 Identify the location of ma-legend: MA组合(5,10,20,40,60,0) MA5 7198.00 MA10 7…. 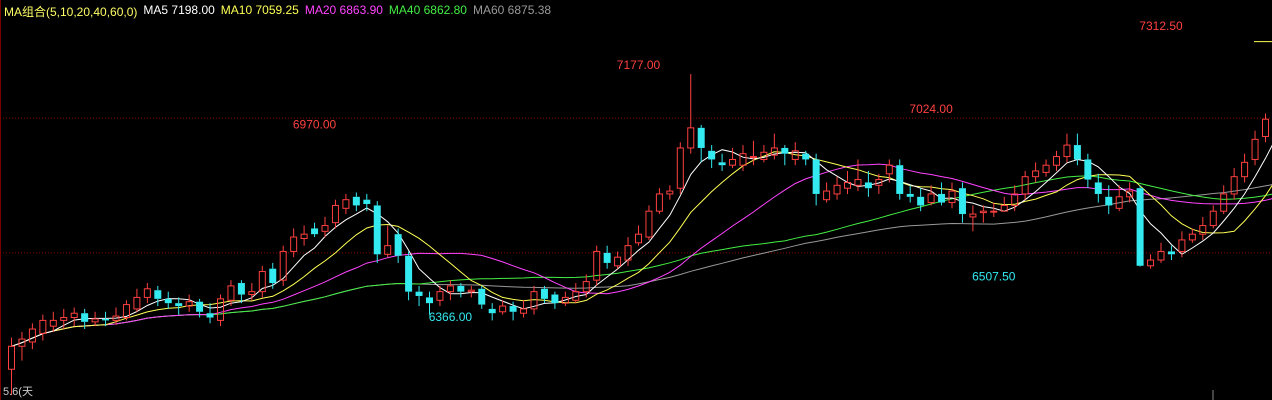
(277, 11).